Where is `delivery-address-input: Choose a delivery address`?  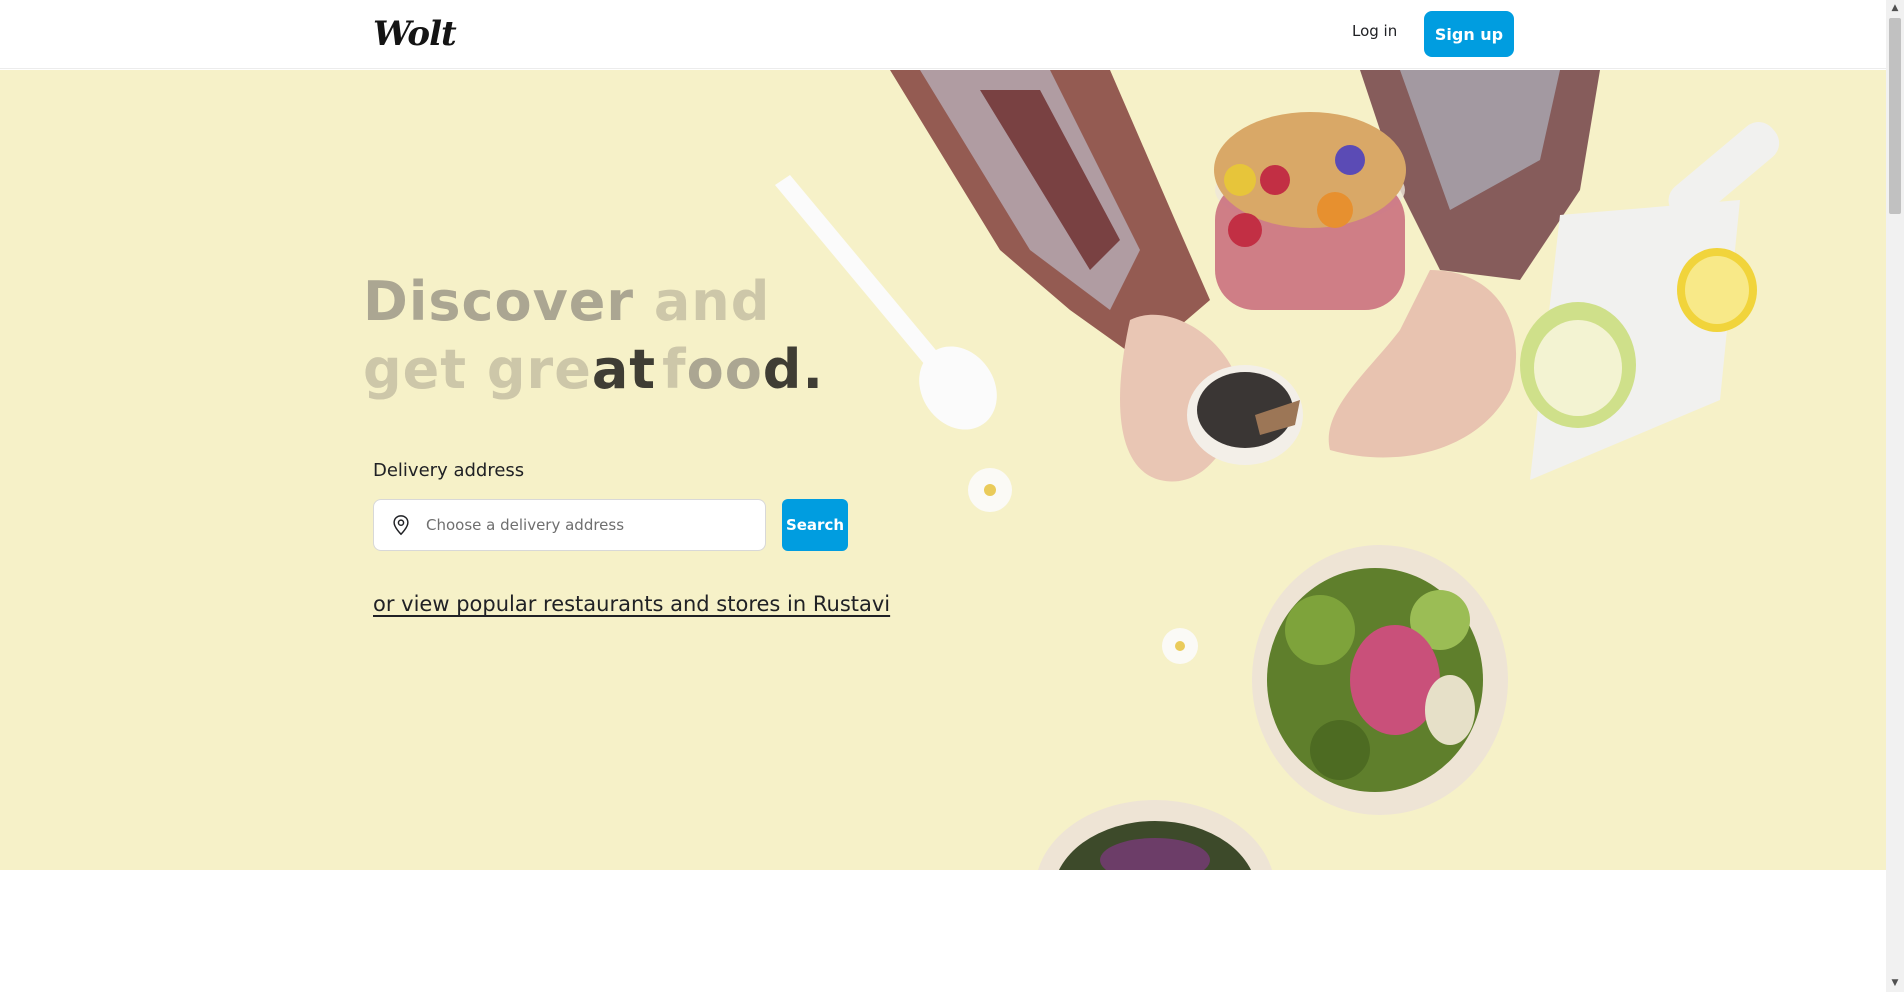 delivery-address-input: Choose a delivery address is located at coordinates (569, 525).